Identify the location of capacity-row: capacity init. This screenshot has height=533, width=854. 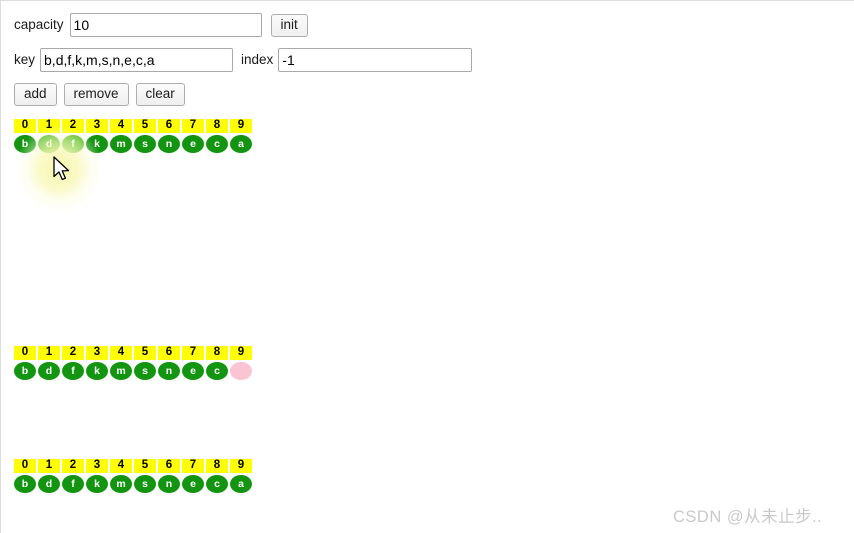
(161, 25).